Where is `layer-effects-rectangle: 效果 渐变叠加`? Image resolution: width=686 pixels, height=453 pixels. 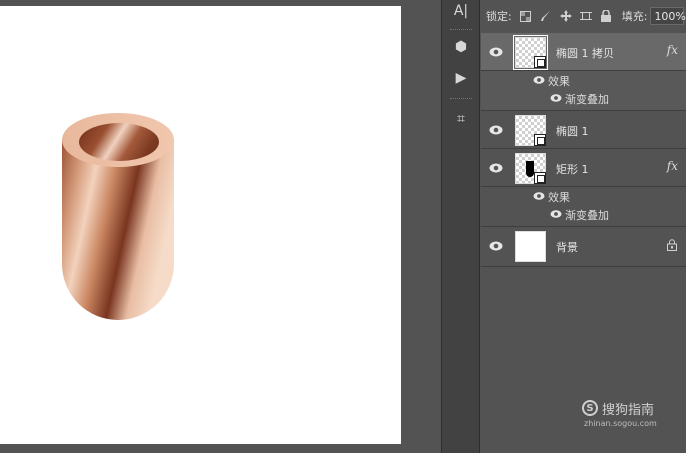
layer-effects-rectangle: 效果 渐变叠加 is located at coordinates (583, 207).